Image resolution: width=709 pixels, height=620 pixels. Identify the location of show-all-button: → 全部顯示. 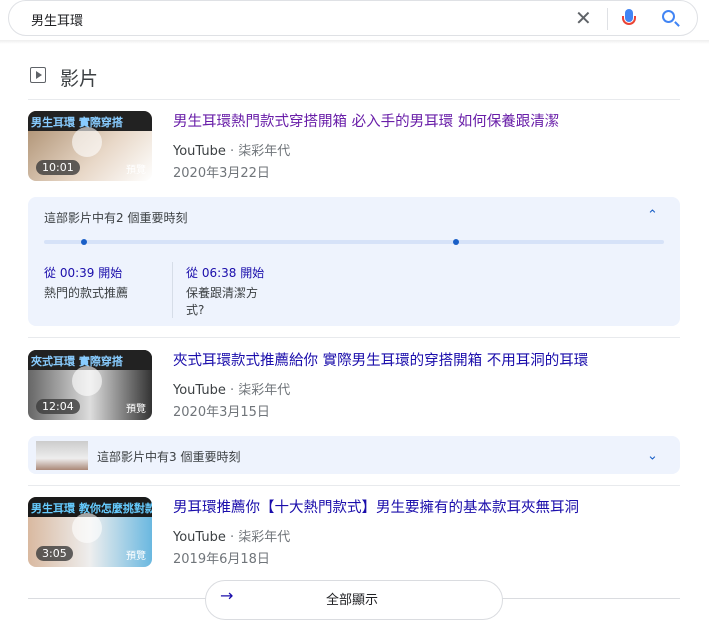
(354, 600).